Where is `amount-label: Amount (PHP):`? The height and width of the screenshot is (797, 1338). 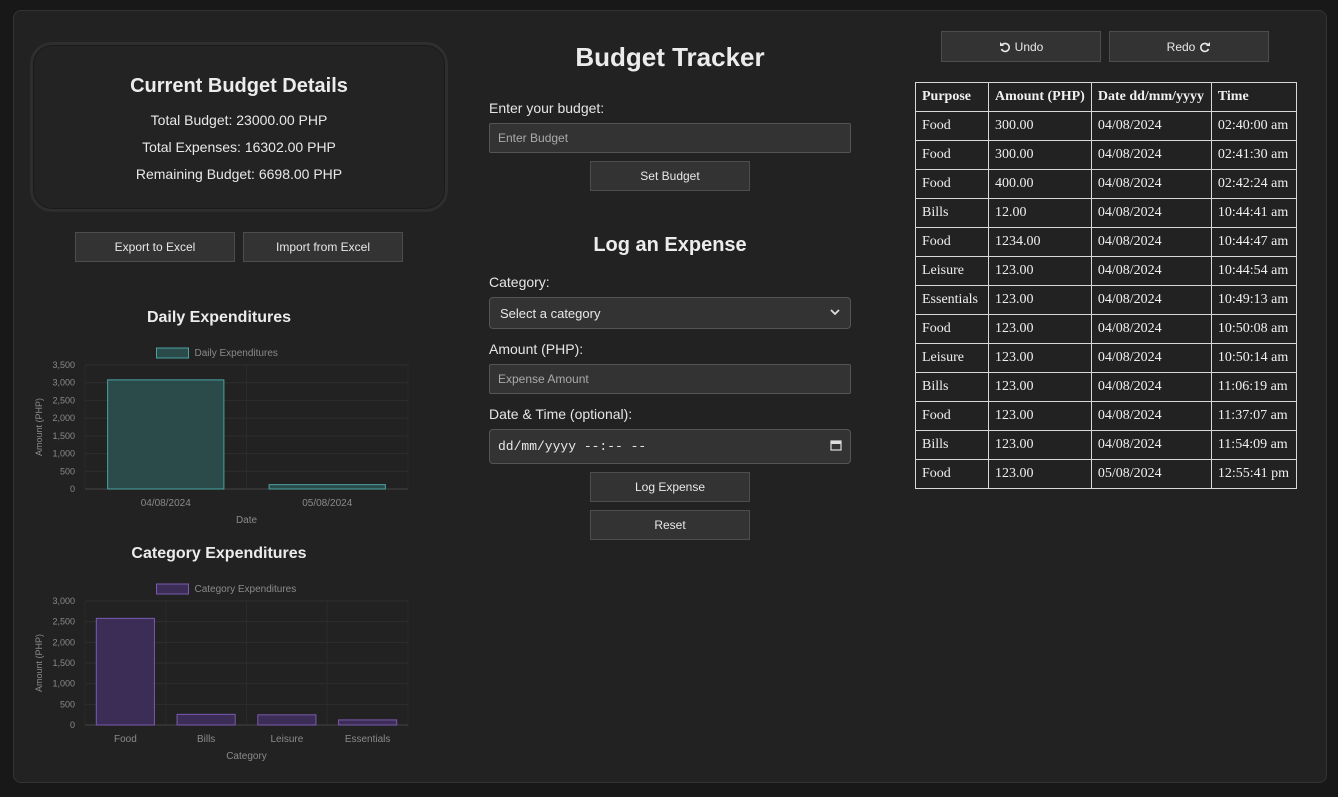
amount-label: Amount (PHP): is located at coordinates (536, 349).